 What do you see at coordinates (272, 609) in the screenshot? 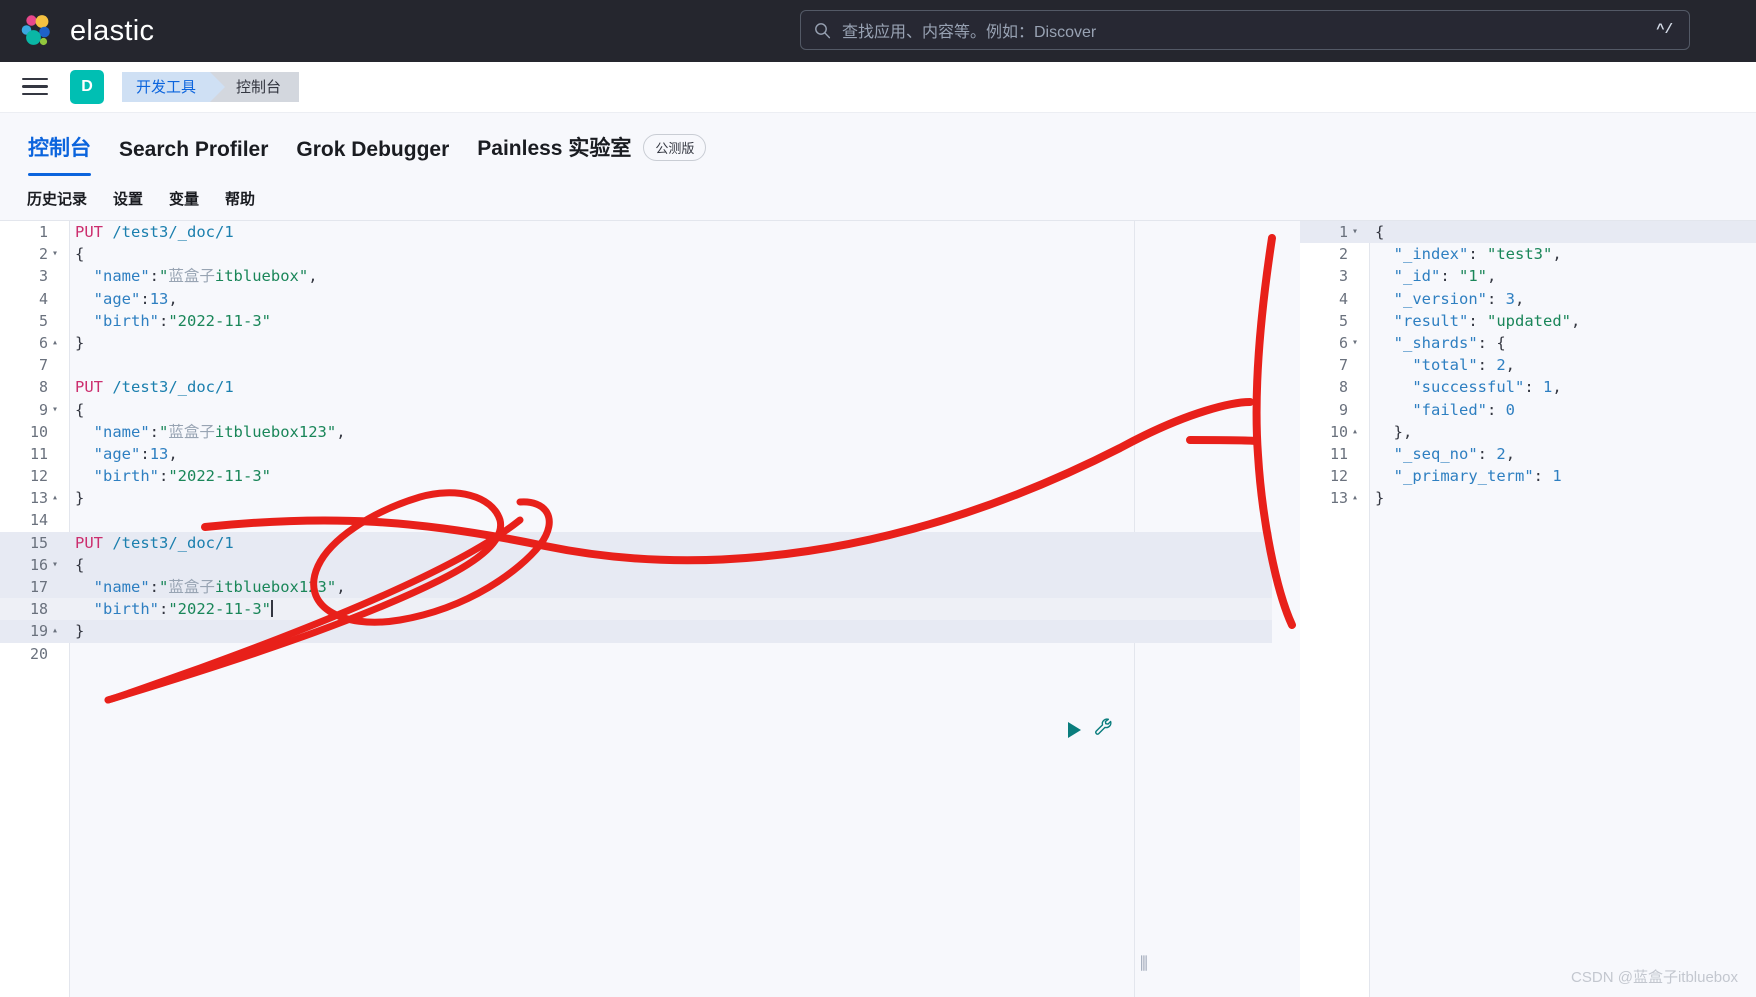
I see `text-caret` at bounding box center [272, 609].